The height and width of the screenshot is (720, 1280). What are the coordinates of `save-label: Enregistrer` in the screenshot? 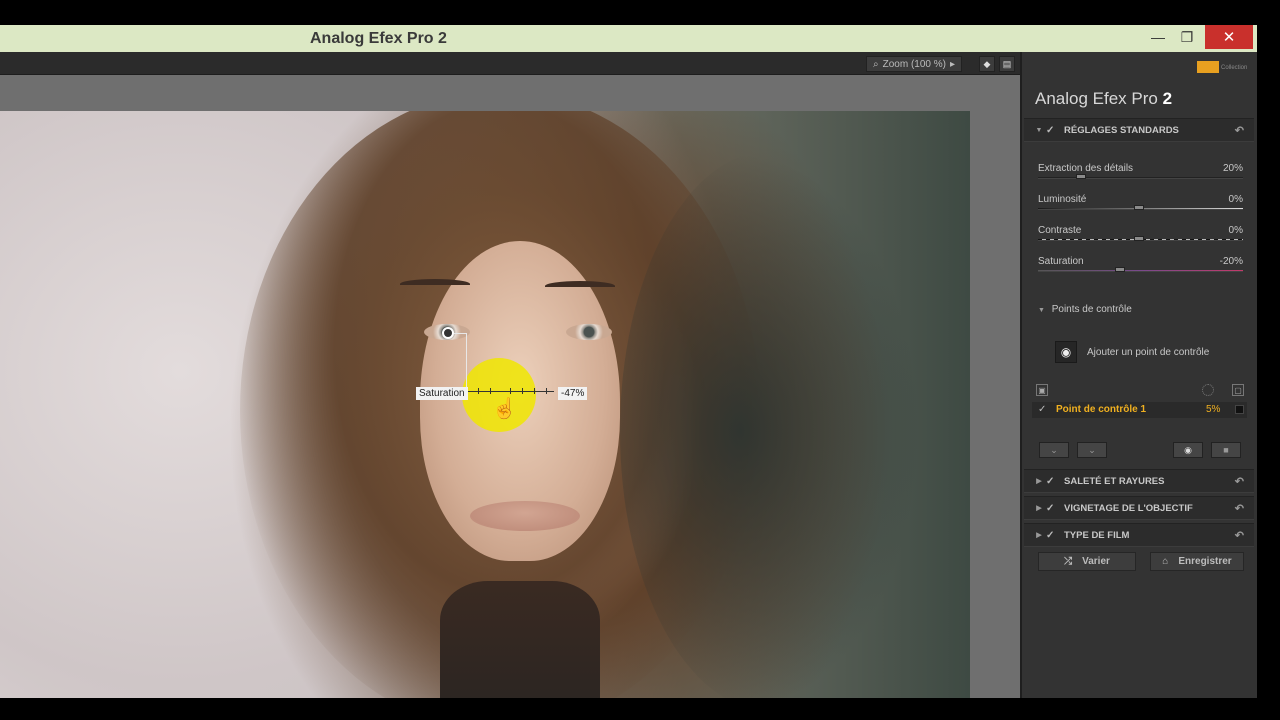 It's located at (1205, 561).